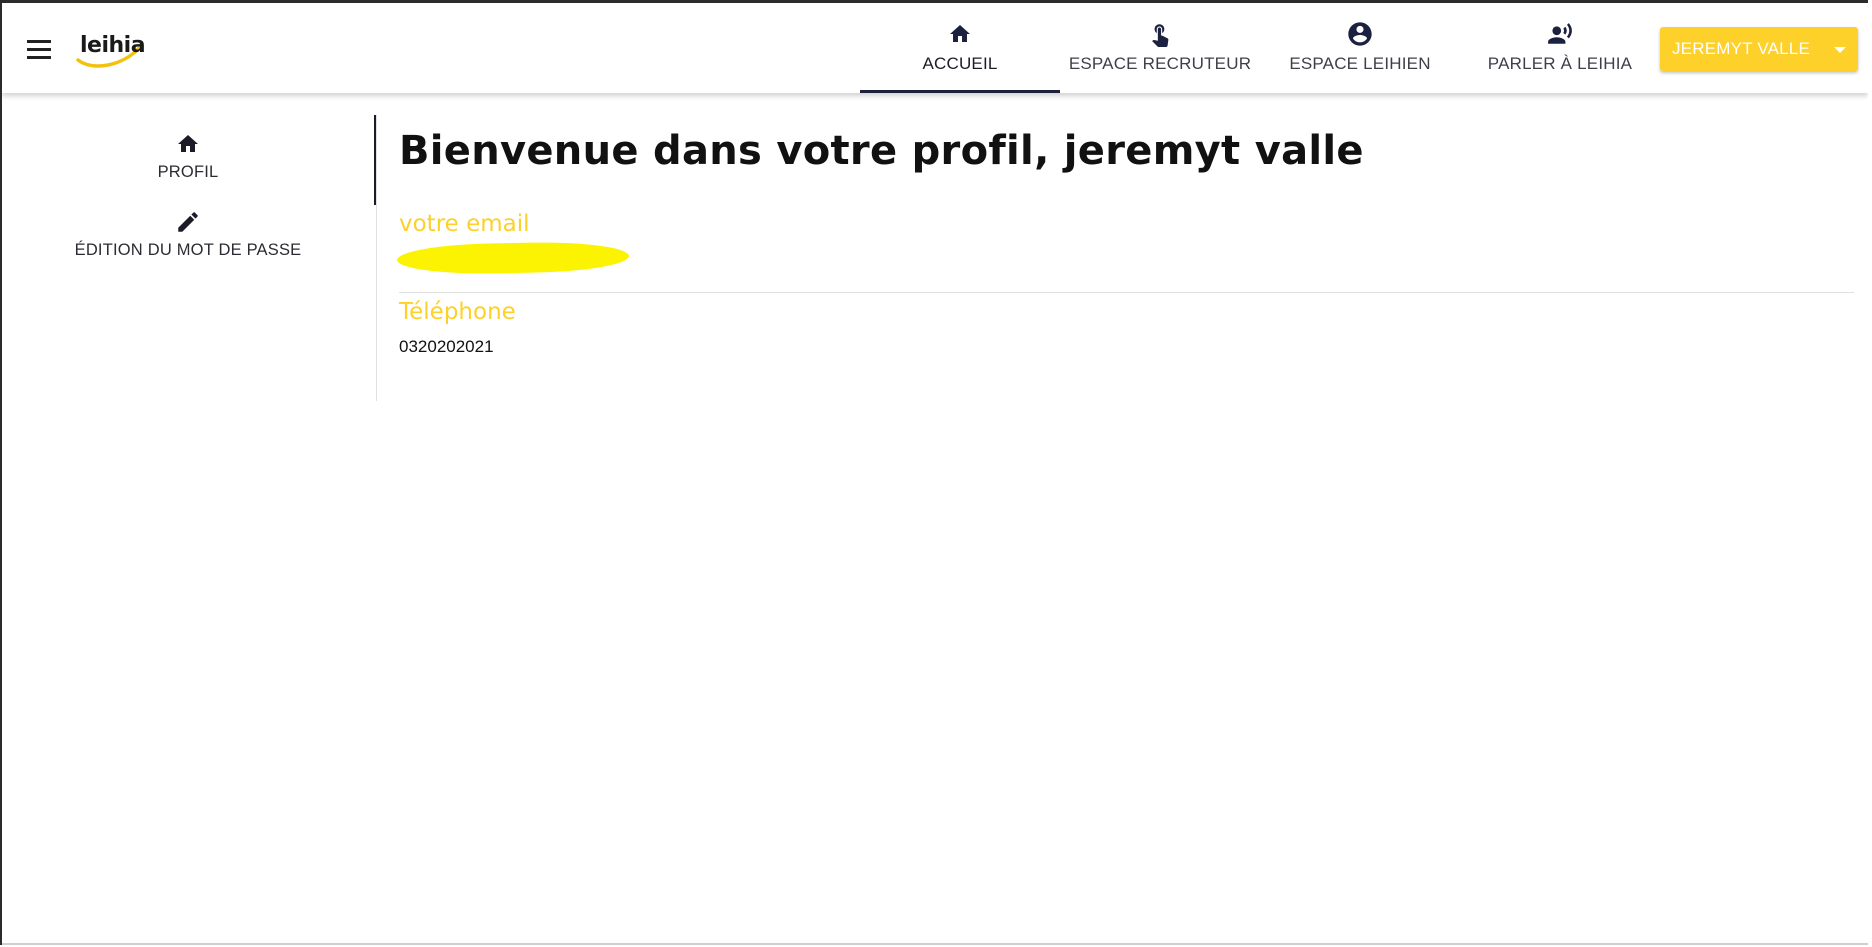  I want to click on phone-label: Téléphone, so click(457, 312).